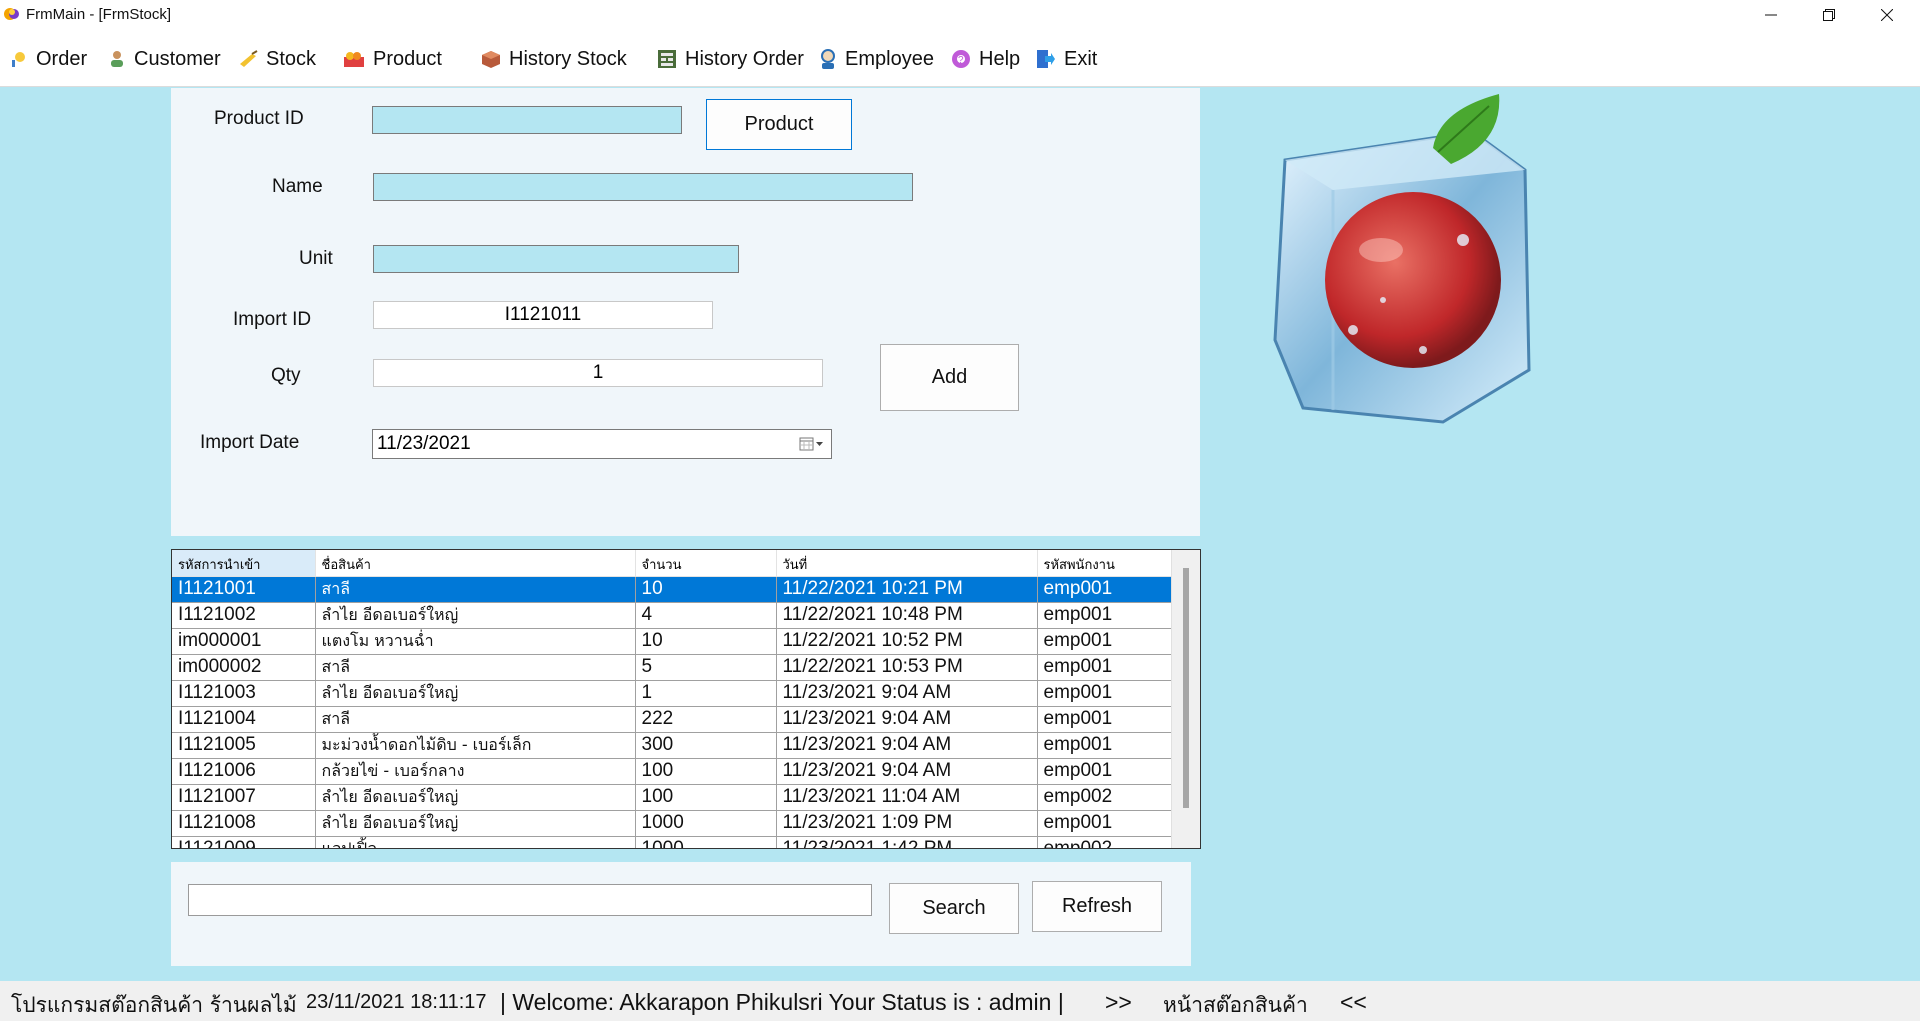  I want to click on menu-exit: Exit, so click(1066, 59).